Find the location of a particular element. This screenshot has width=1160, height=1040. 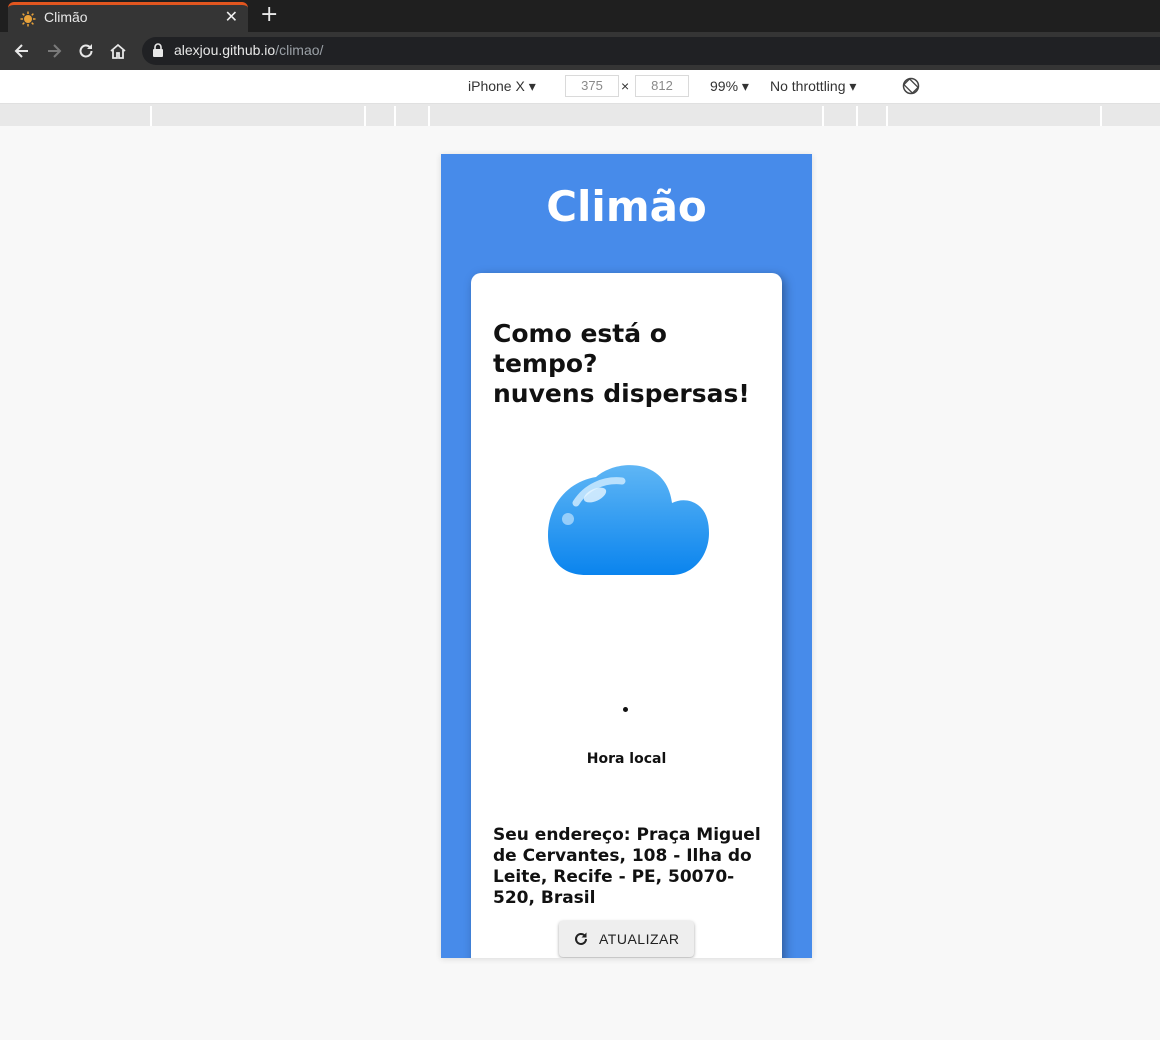

close-tab-icon: ✕ is located at coordinates (231, 16).